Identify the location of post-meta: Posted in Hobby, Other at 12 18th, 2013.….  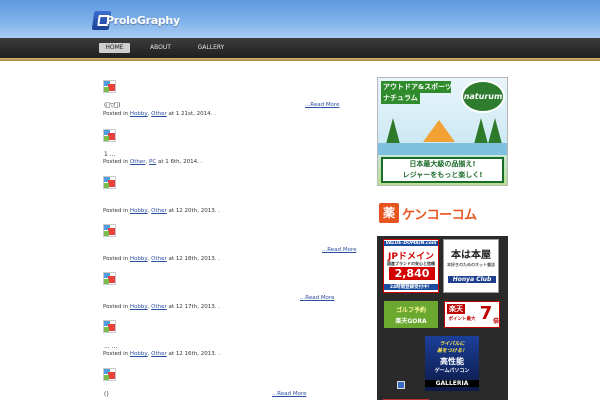
(161, 259).